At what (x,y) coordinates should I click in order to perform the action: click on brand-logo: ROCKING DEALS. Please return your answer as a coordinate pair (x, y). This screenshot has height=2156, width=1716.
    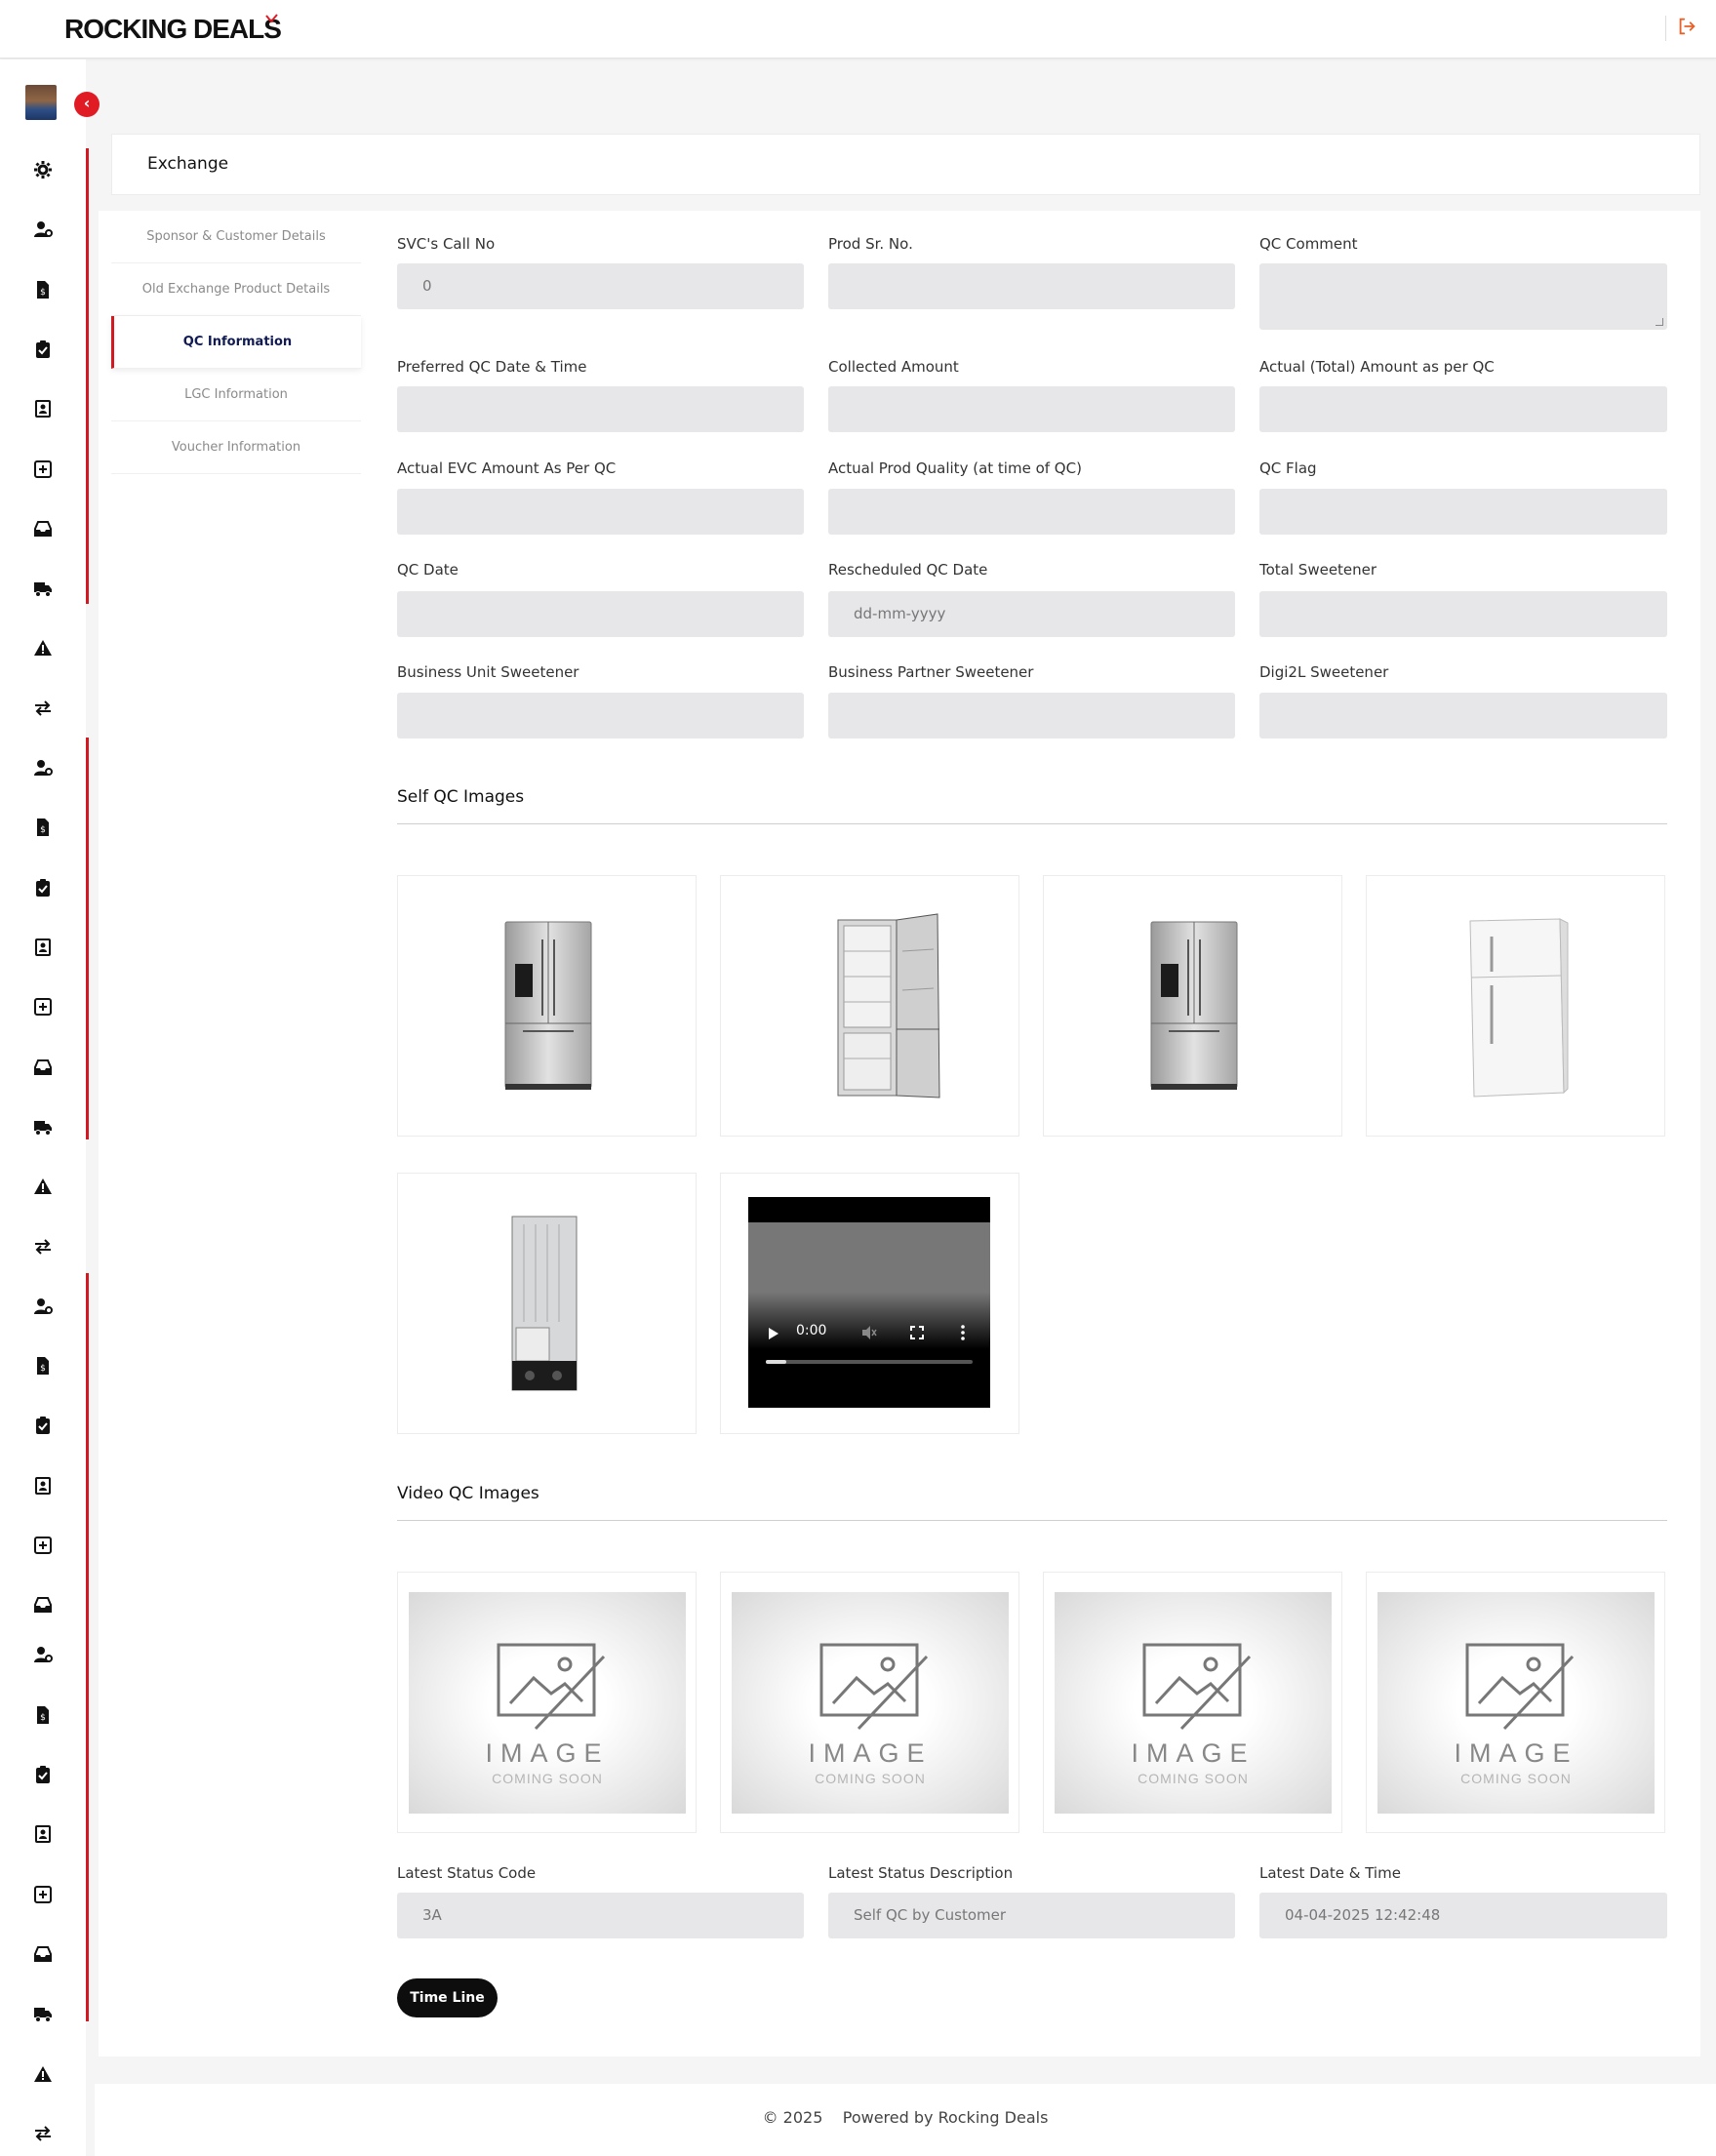
    Looking at the image, I should click on (173, 29).